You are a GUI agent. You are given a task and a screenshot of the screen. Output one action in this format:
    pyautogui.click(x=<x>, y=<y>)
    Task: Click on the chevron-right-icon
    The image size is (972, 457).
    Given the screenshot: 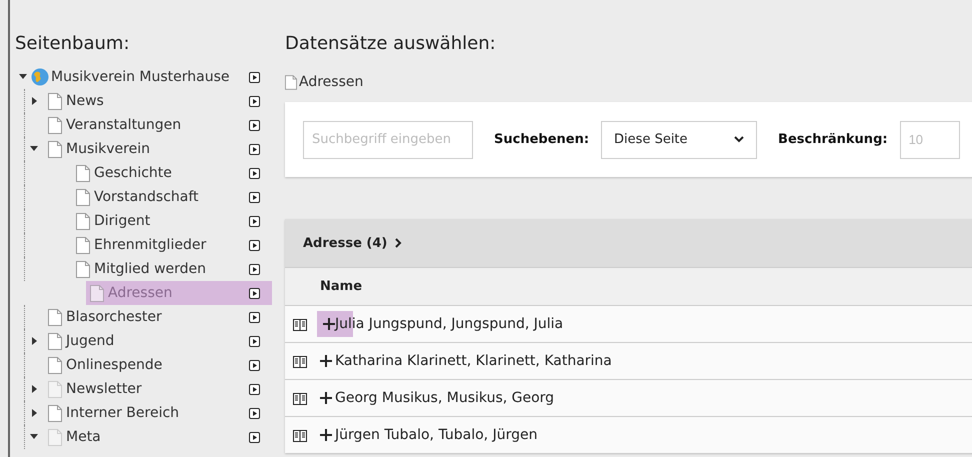 What is the action you would take?
    pyautogui.click(x=398, y=243)
    